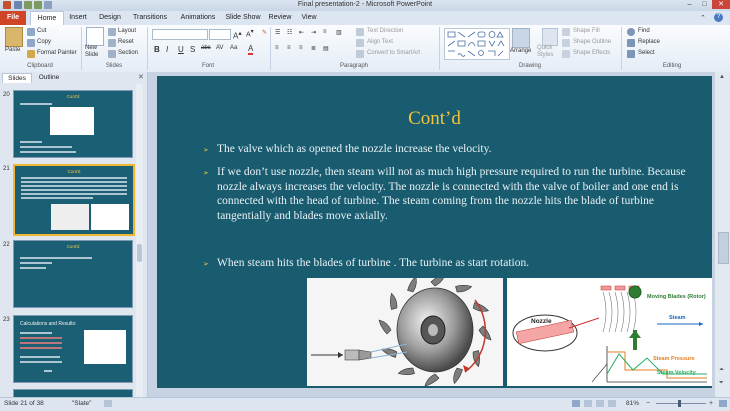 The width and height of the screenshot is (730, 411). Describe the element at coordinates (139, 240) in the screenshot. I see `slides-pane-scrollbar` at that location.